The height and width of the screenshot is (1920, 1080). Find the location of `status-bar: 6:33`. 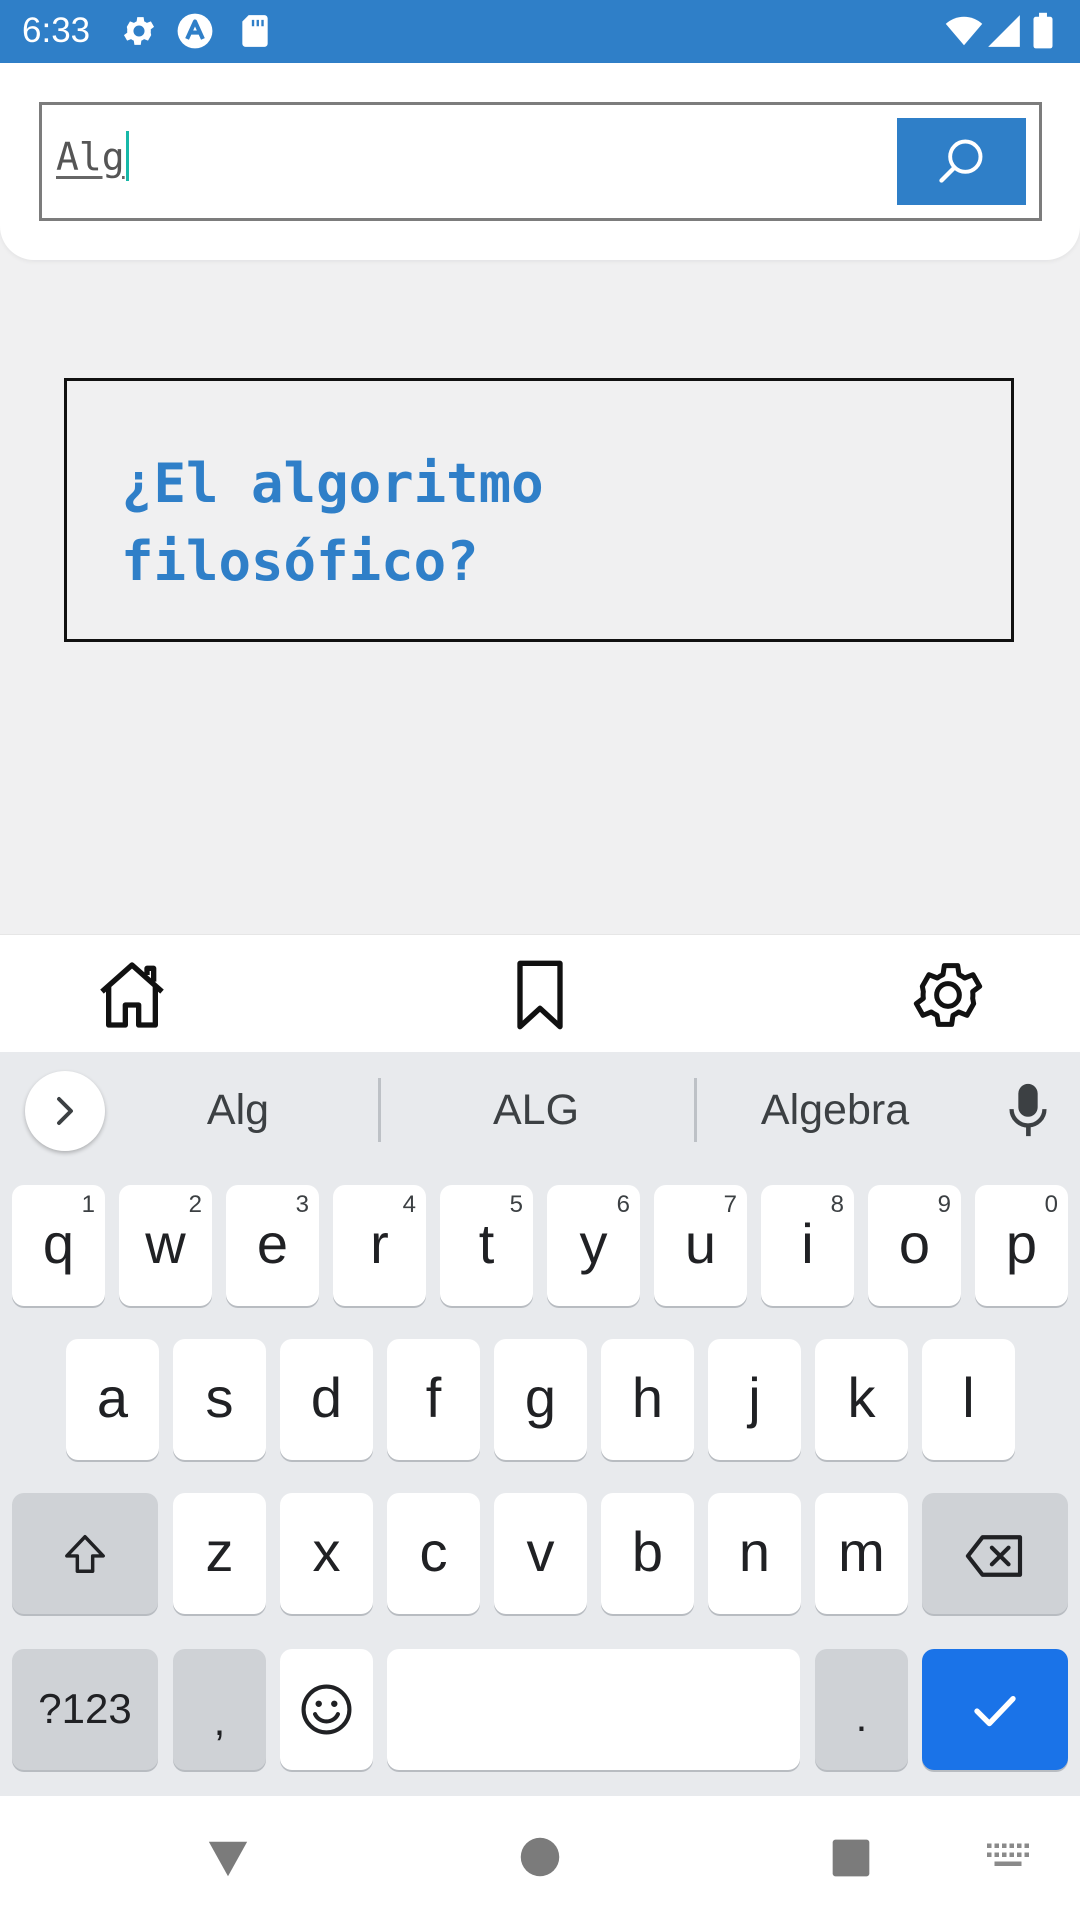

status-bar: 6:33 is located at coordinates (540, 31).